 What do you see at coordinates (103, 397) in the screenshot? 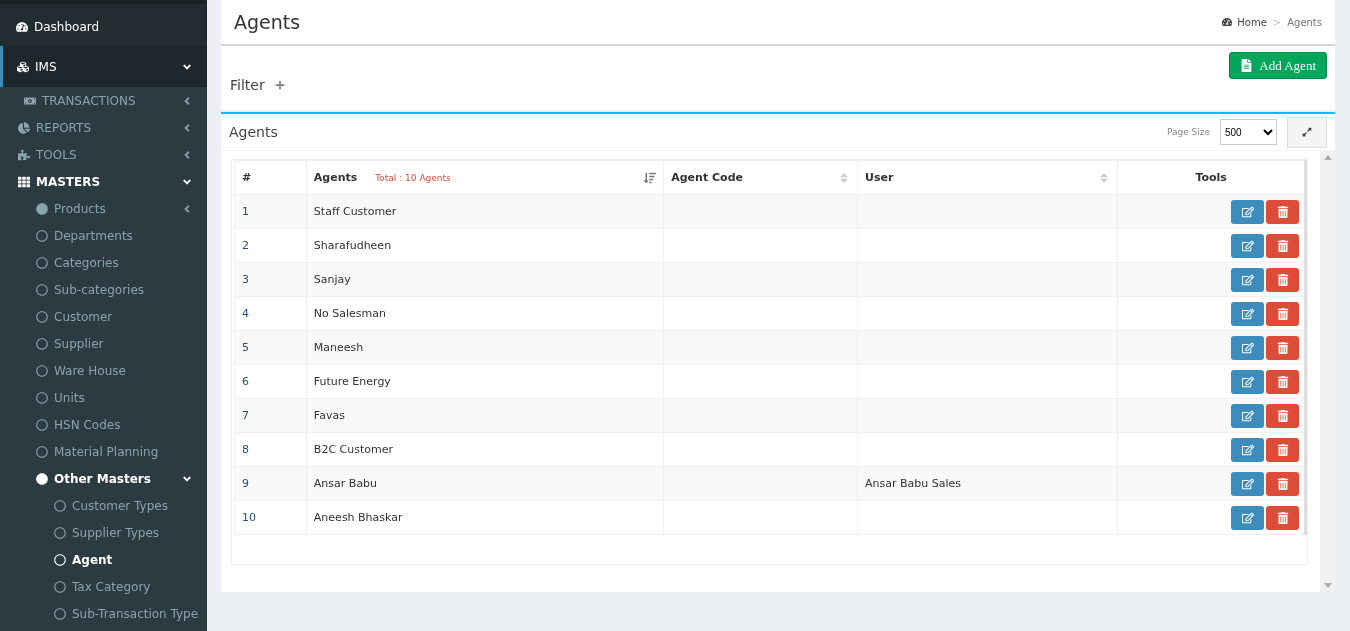
I see `sidebar-item: Units` at bounding box center [103, 397].